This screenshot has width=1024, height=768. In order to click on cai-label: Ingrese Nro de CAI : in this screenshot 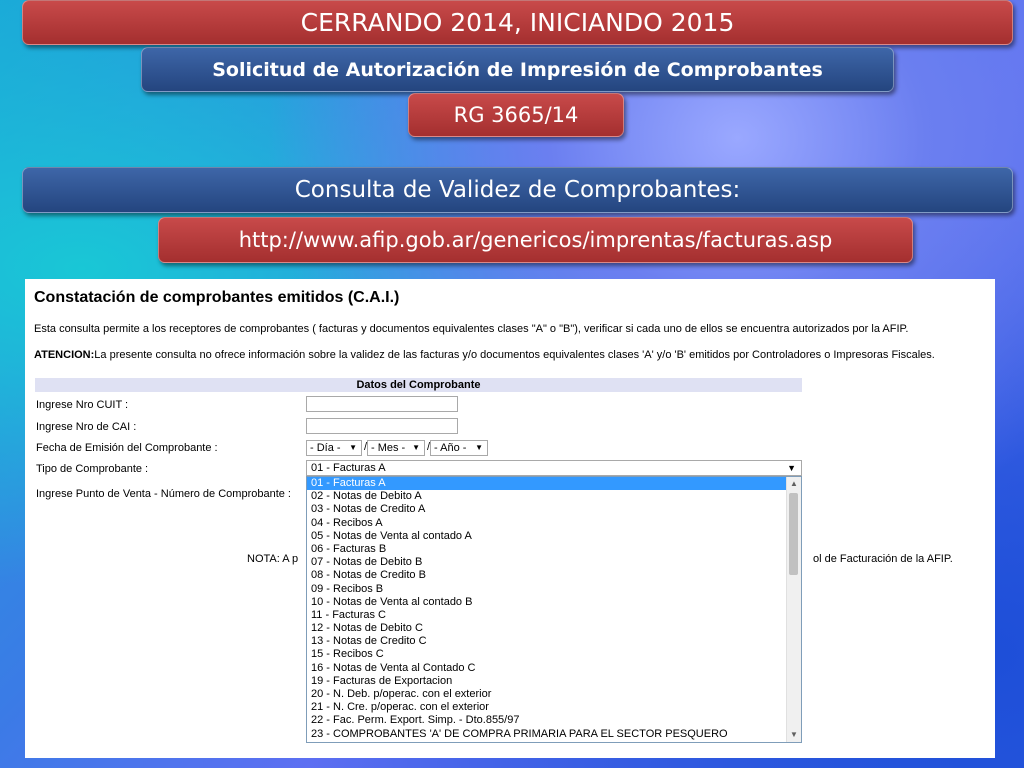, I will do `click(86, 427)`.